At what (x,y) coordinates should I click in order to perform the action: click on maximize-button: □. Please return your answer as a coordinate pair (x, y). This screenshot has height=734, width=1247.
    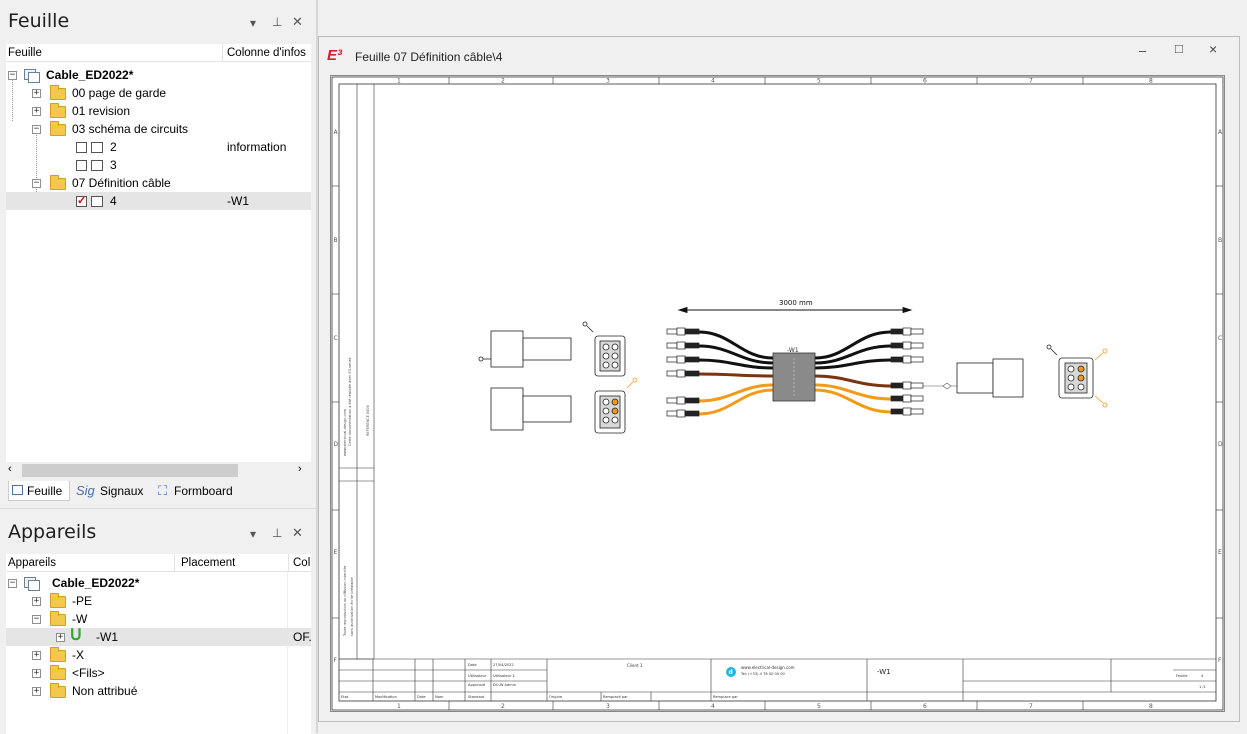
    Looking at the image, I should click on (1179, 48).